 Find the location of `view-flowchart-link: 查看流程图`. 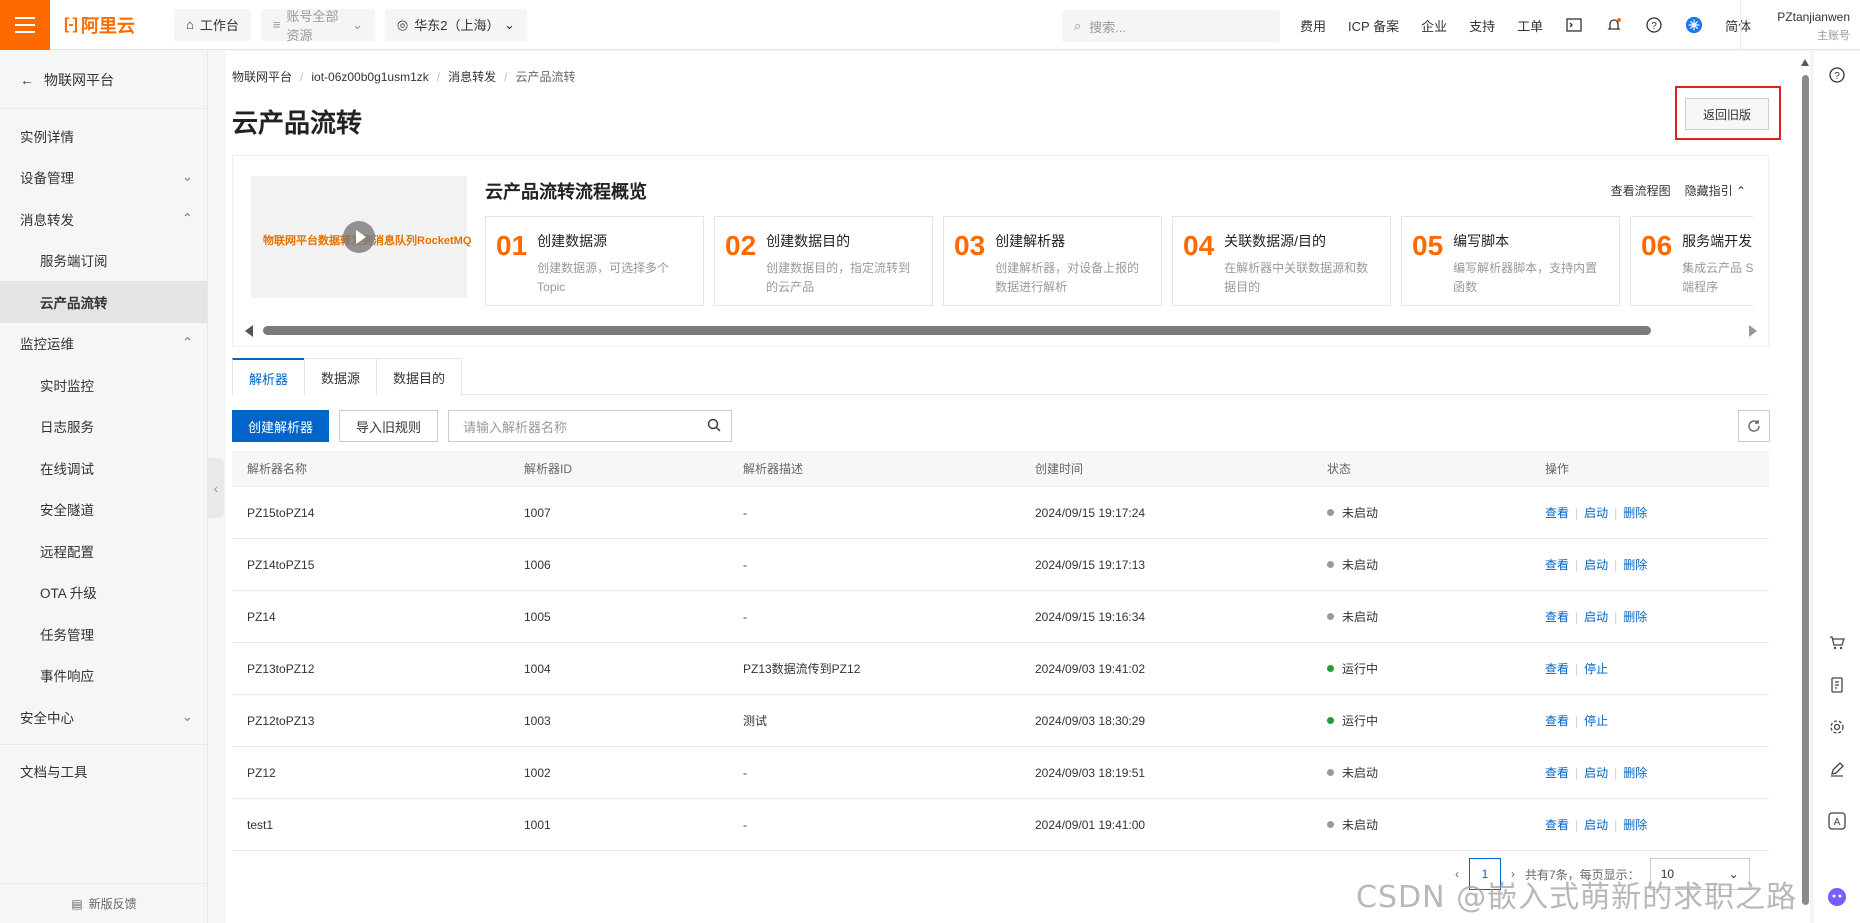

view-flowchart-link: 查看流程图 is located at coordinates (1641, 190).